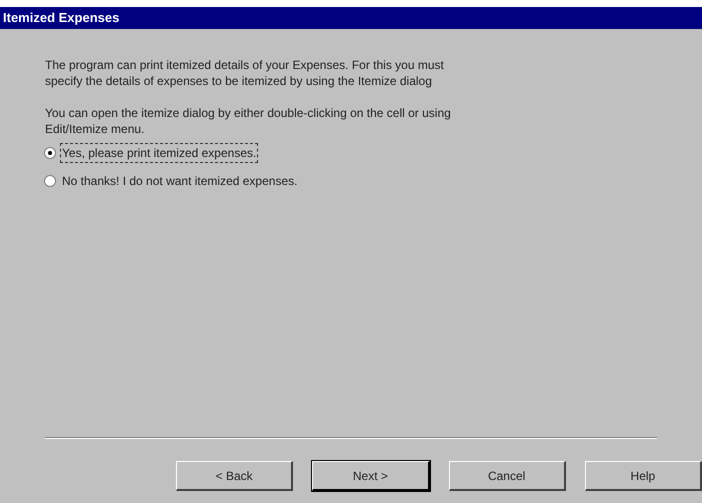  What do you see at coordinates (507, 476) in the screenshot?
I see `dialog-button: Cancel` at bounding box center [507, 476].